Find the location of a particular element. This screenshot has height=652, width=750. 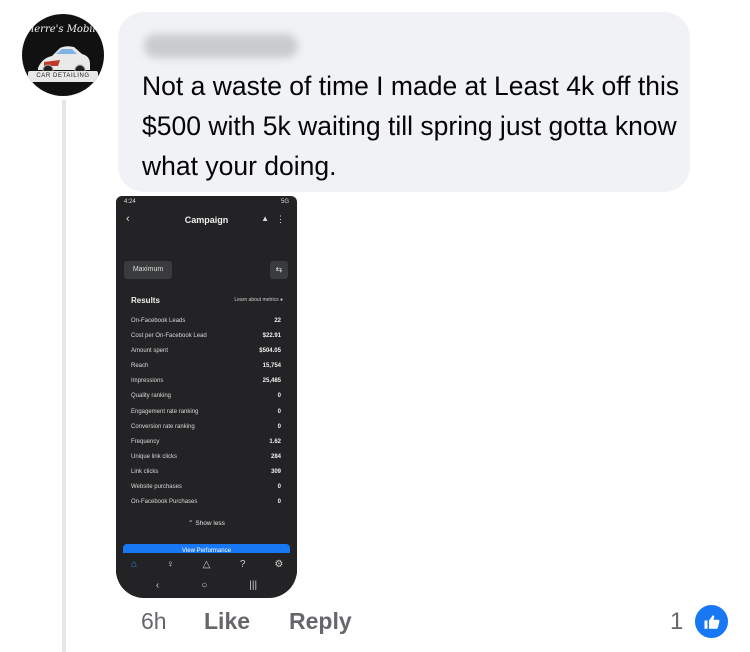

metric-row: Engagement rate ranking 0 is located at coordinates (206, 414).